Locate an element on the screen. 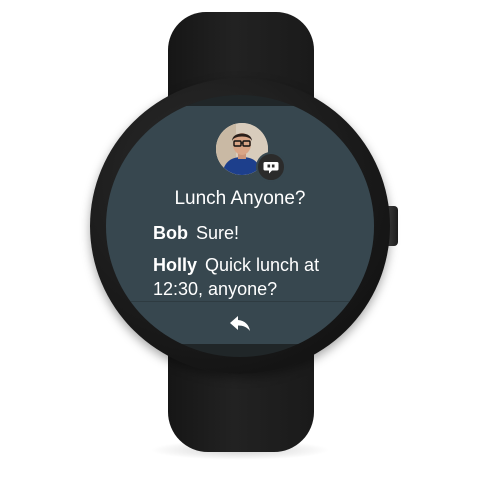 The image size is (480, 480). message-item: Holly Quick lunch at 12:30, anyone? is located at coordinates (253, 277).